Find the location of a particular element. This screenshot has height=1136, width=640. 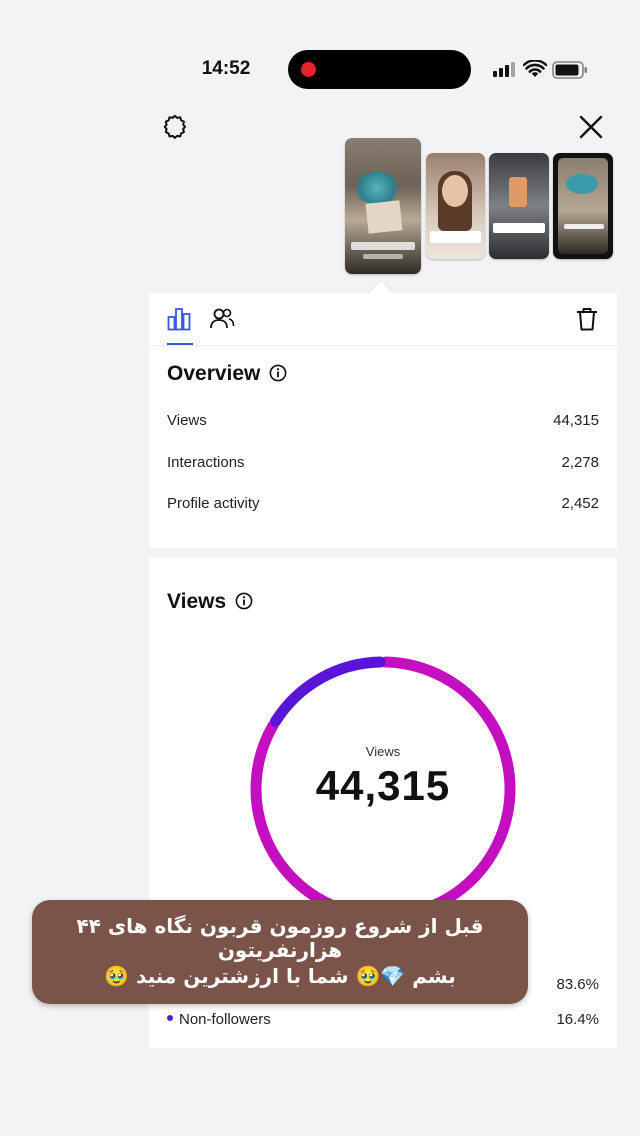

row-value: 44,315 is located at coordinates (576, 420).